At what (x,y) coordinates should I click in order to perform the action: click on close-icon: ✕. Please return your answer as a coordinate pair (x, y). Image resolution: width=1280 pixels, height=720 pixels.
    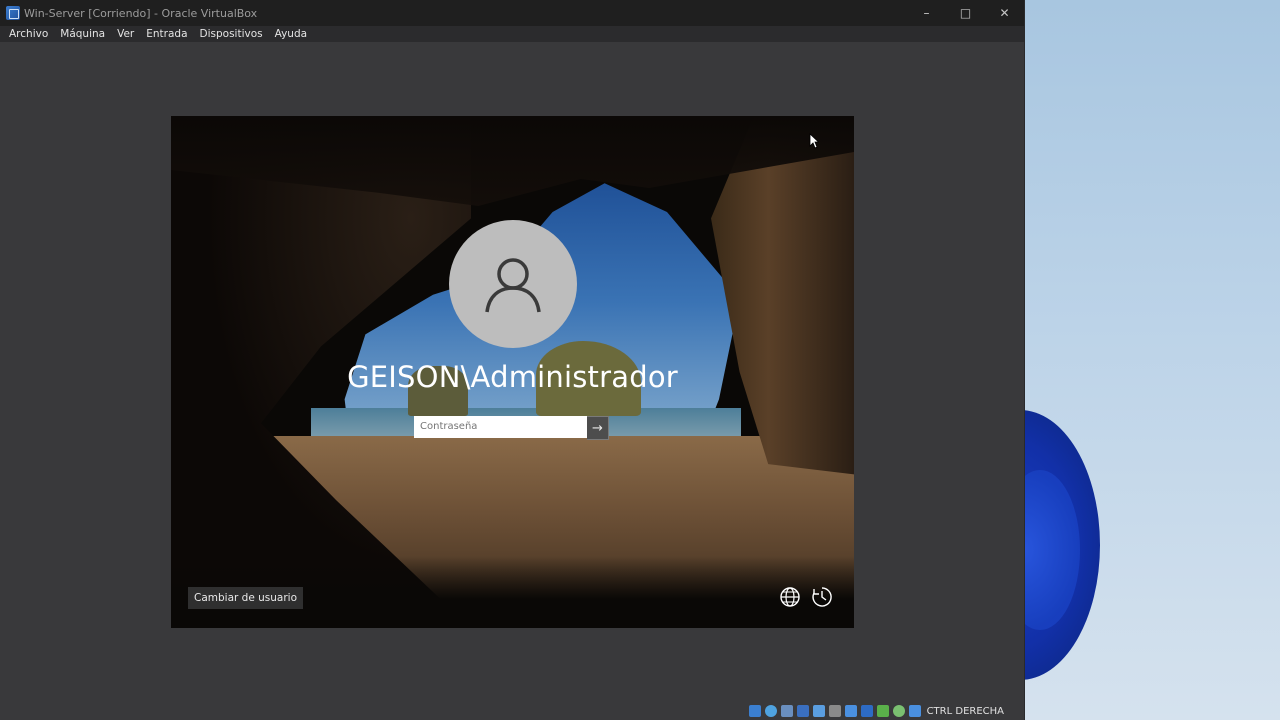
    Looking at the image, I should click on (1004, 13).